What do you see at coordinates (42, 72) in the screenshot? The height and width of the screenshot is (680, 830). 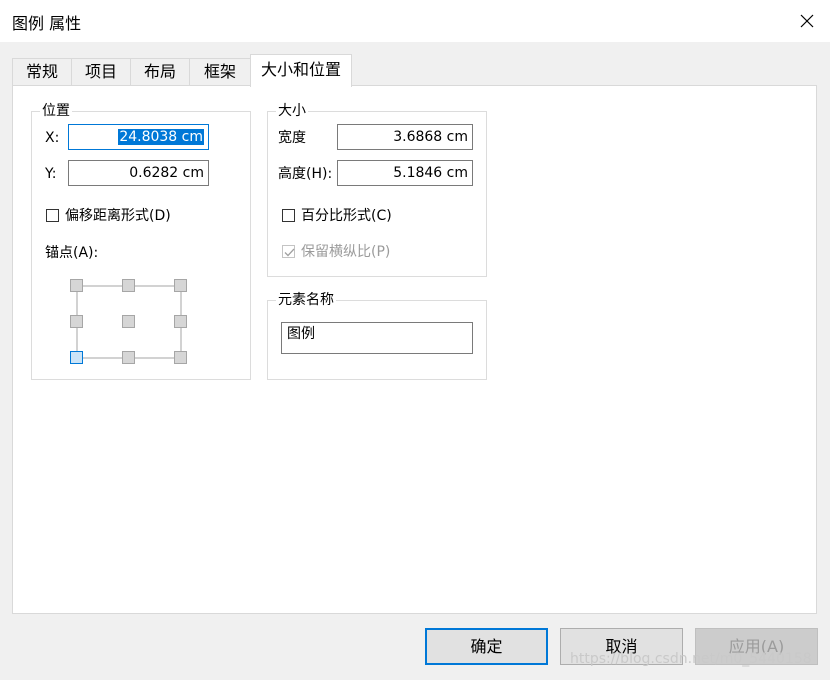 I see `tab-general: 常规` at bounding box center [42, 72].